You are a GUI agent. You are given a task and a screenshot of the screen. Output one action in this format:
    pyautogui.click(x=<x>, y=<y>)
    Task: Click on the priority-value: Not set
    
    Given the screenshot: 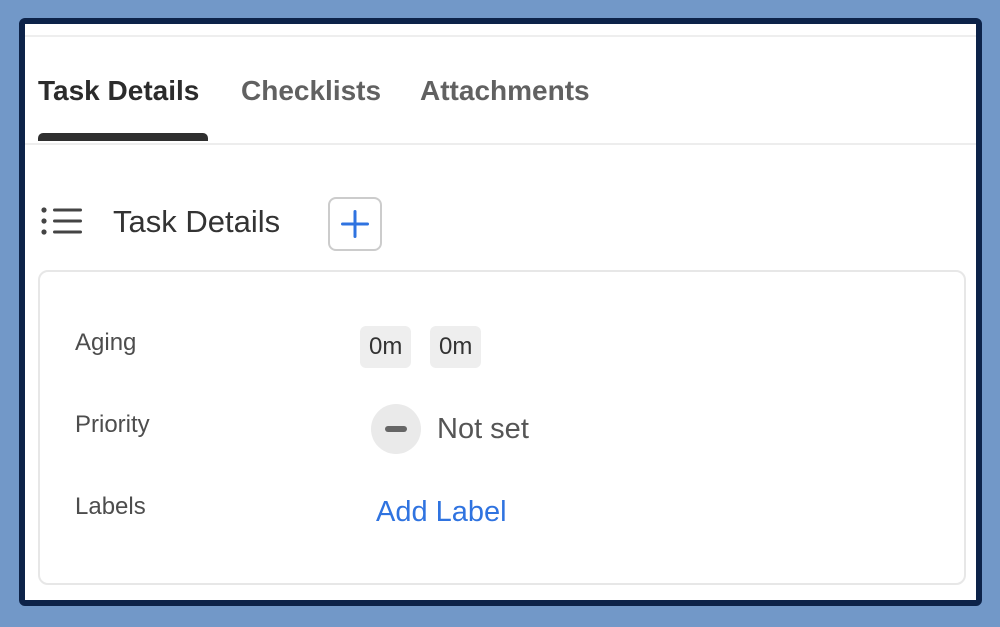 What is the action you would take?
    pyautogui.click(x=483, y=429)
    